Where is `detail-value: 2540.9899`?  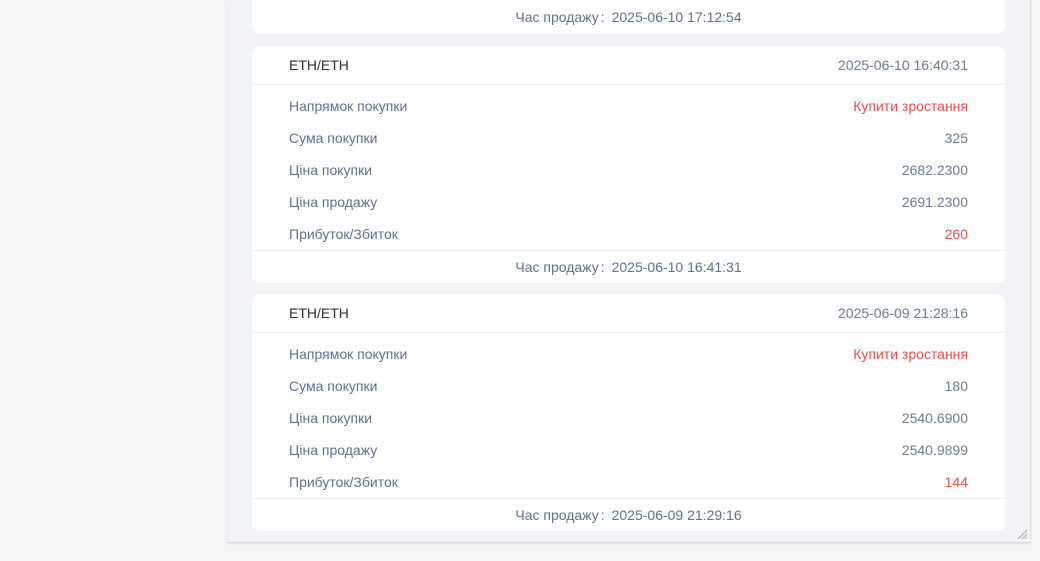 detail-value: 2540.9899 is located at coordinates (934, 450).